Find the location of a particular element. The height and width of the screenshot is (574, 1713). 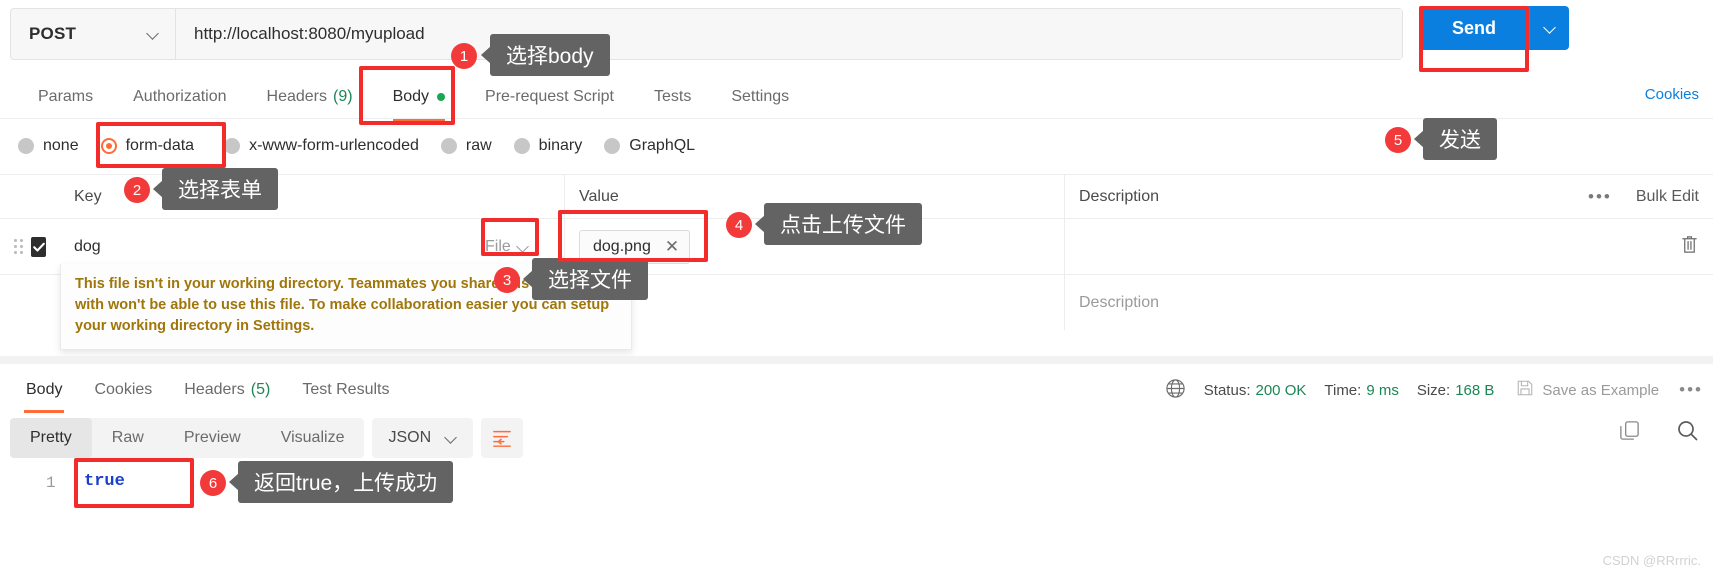

remove-file-icon: ✕ is located at coordinates (672, 247).